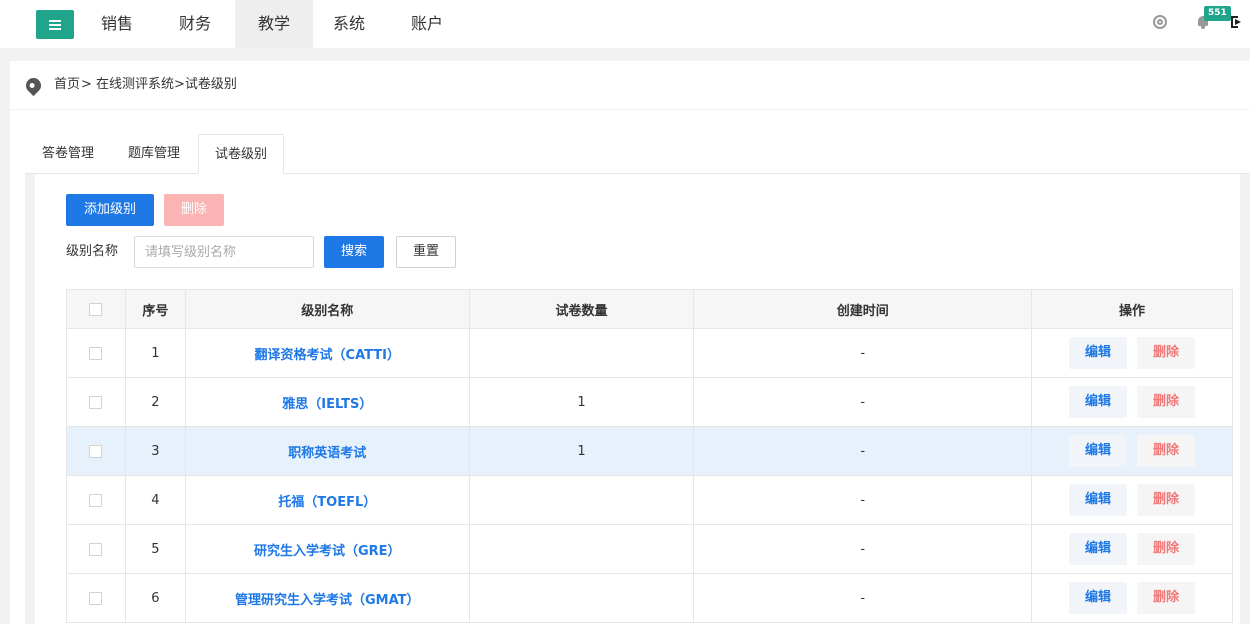  Describe the element at coordinates (224, 252) in the screenshot. I see `level-name-search-input` at that location.